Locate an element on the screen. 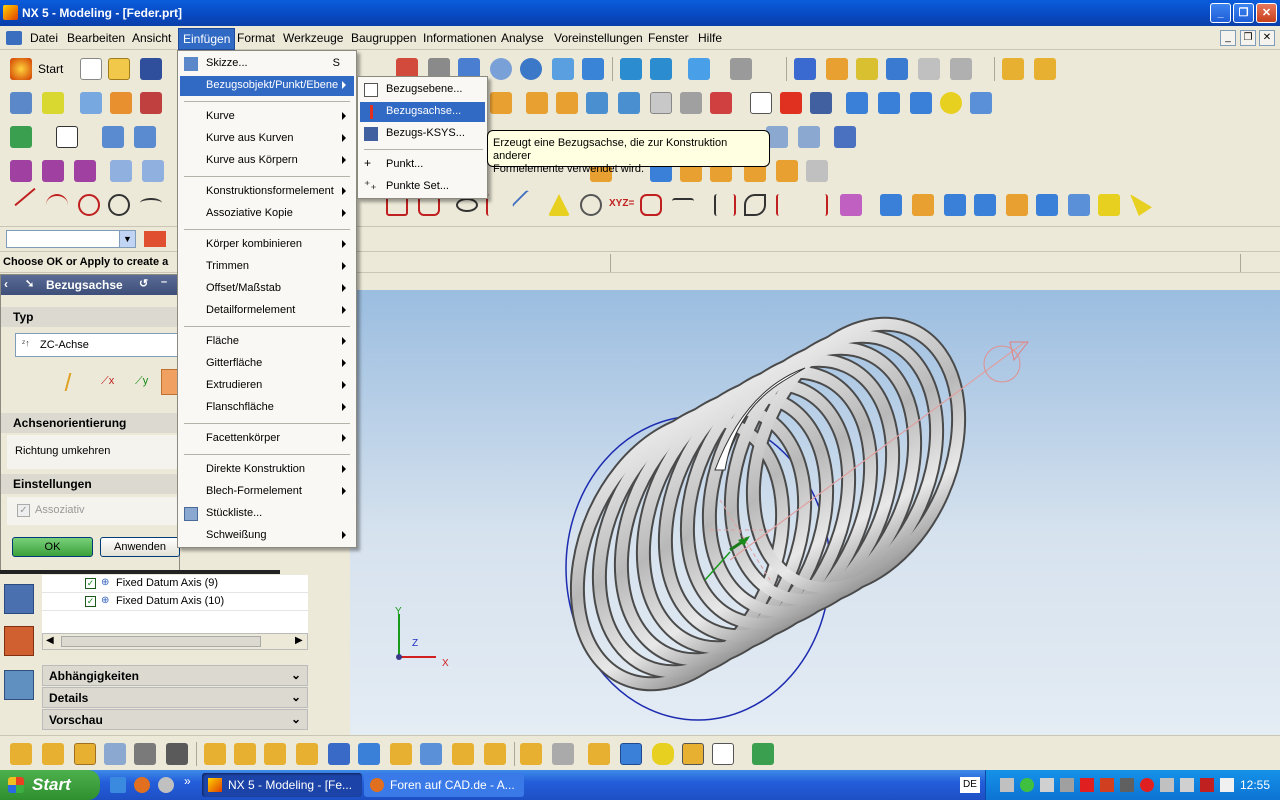 This screenshot has height=800, width=1280. tray-printer-icon is located at coordinates (1067, 785).